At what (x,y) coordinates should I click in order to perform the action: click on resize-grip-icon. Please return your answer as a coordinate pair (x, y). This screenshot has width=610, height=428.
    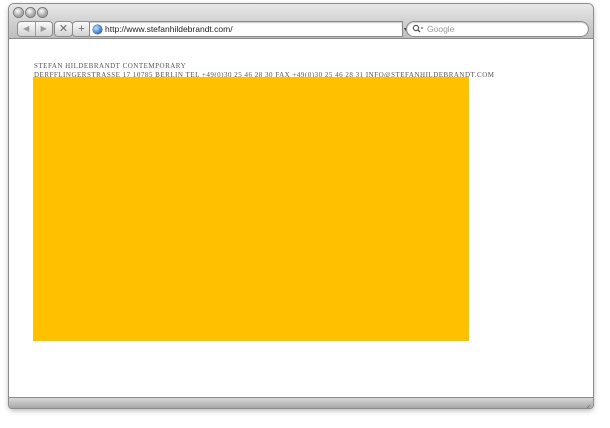
    Looking at the image, I should click on (587, 403).